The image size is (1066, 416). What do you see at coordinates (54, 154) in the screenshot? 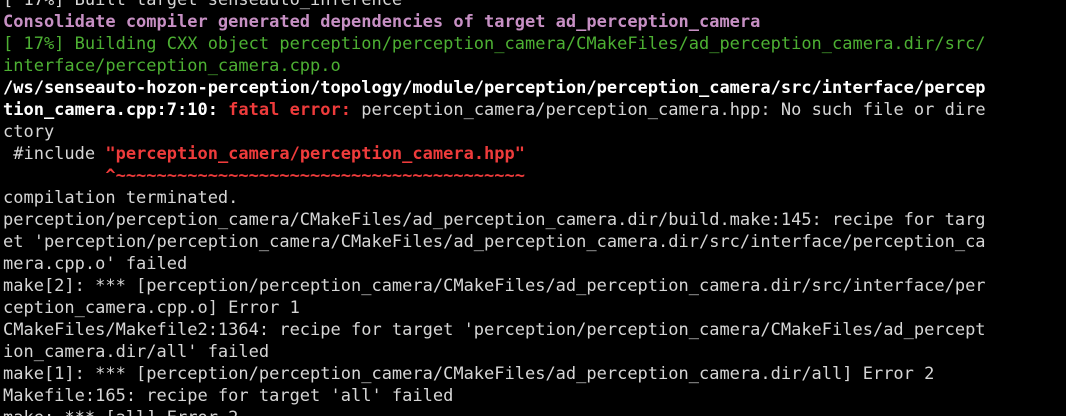
I see `terminal-text-segment: #include` at bounding box center [54, 154].